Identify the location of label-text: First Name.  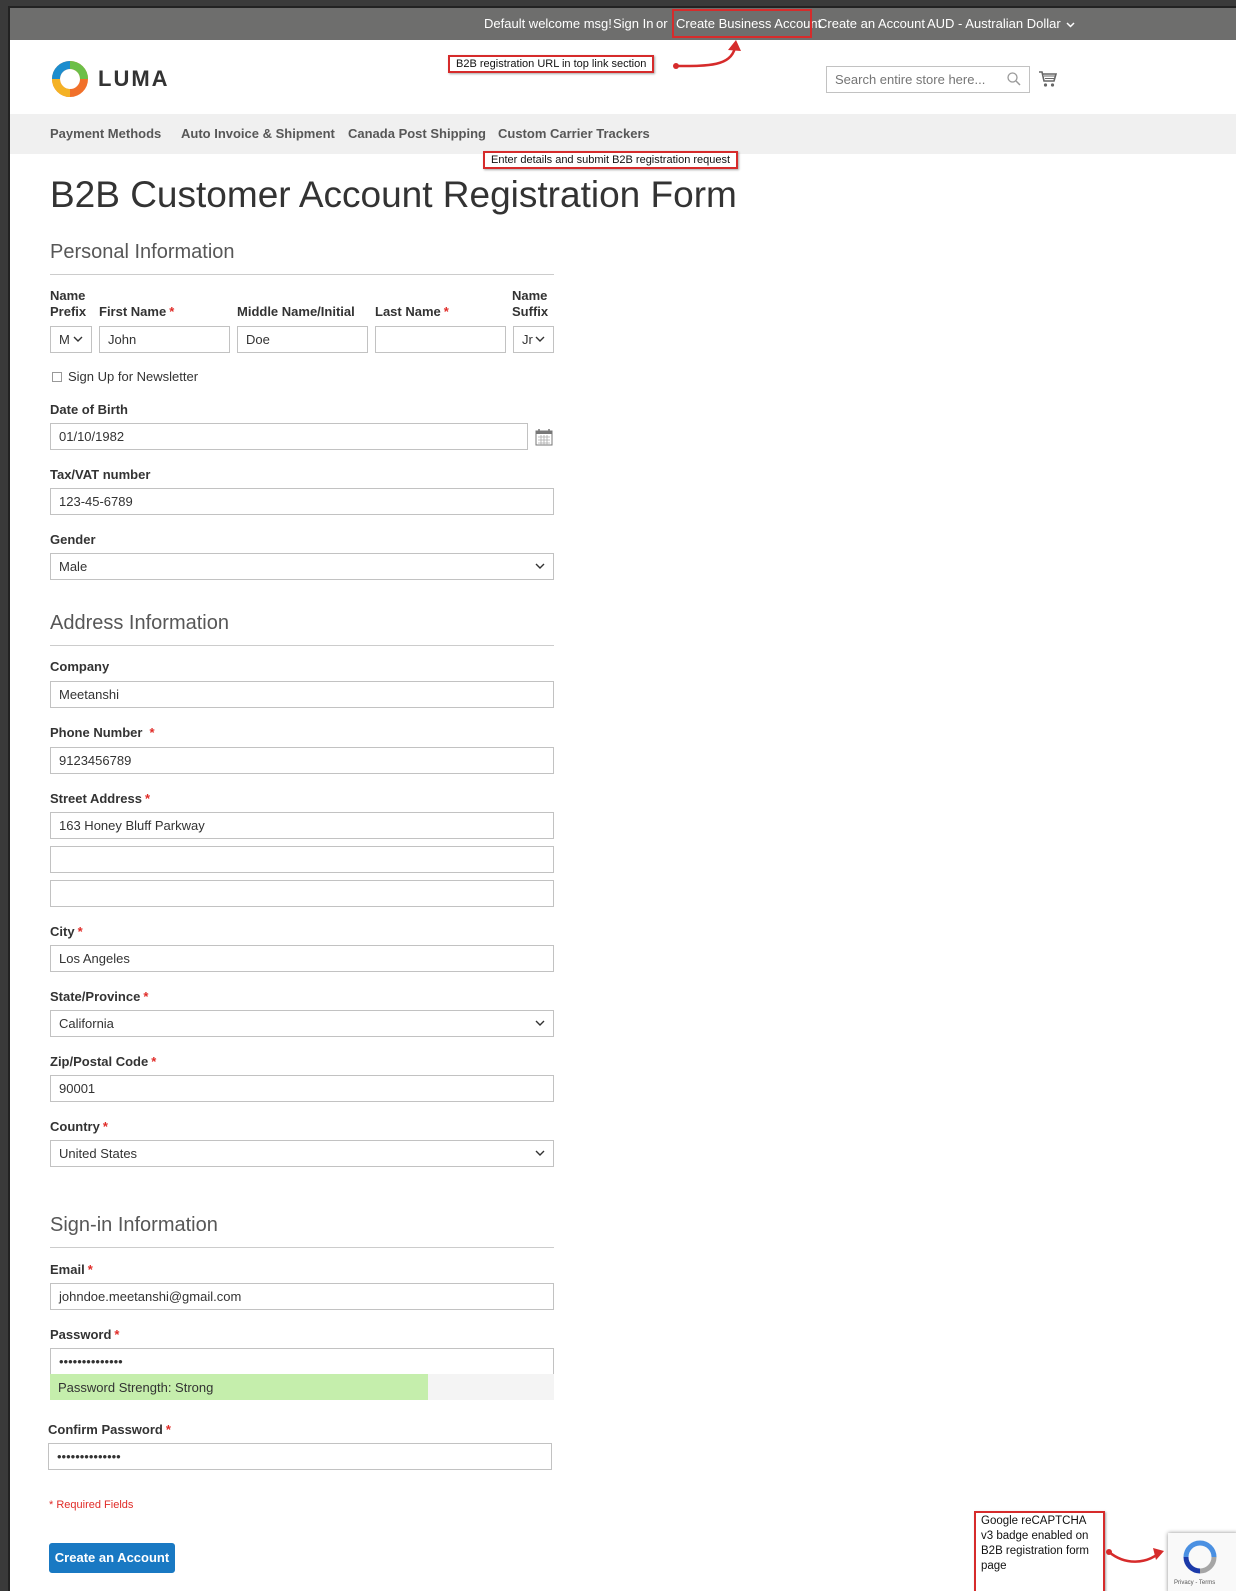
(133, 311).